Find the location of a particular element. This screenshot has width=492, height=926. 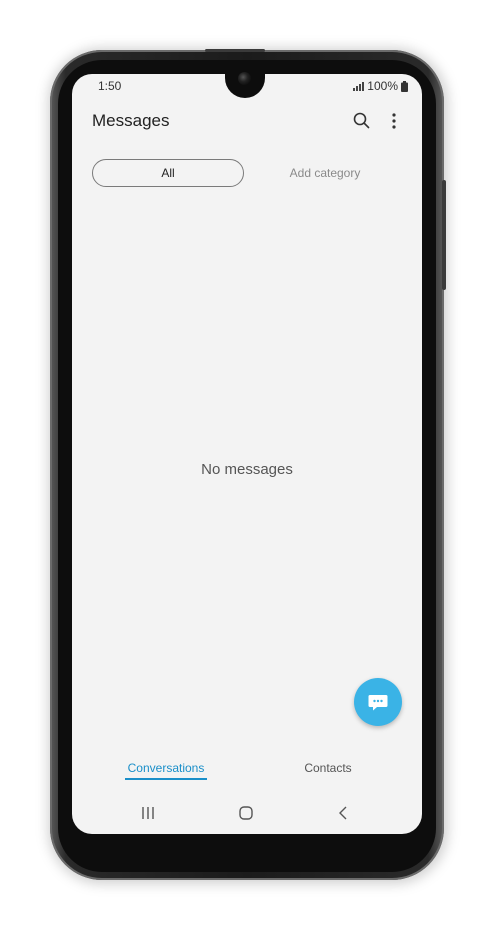

back-button is located at coordinates (344, 813).